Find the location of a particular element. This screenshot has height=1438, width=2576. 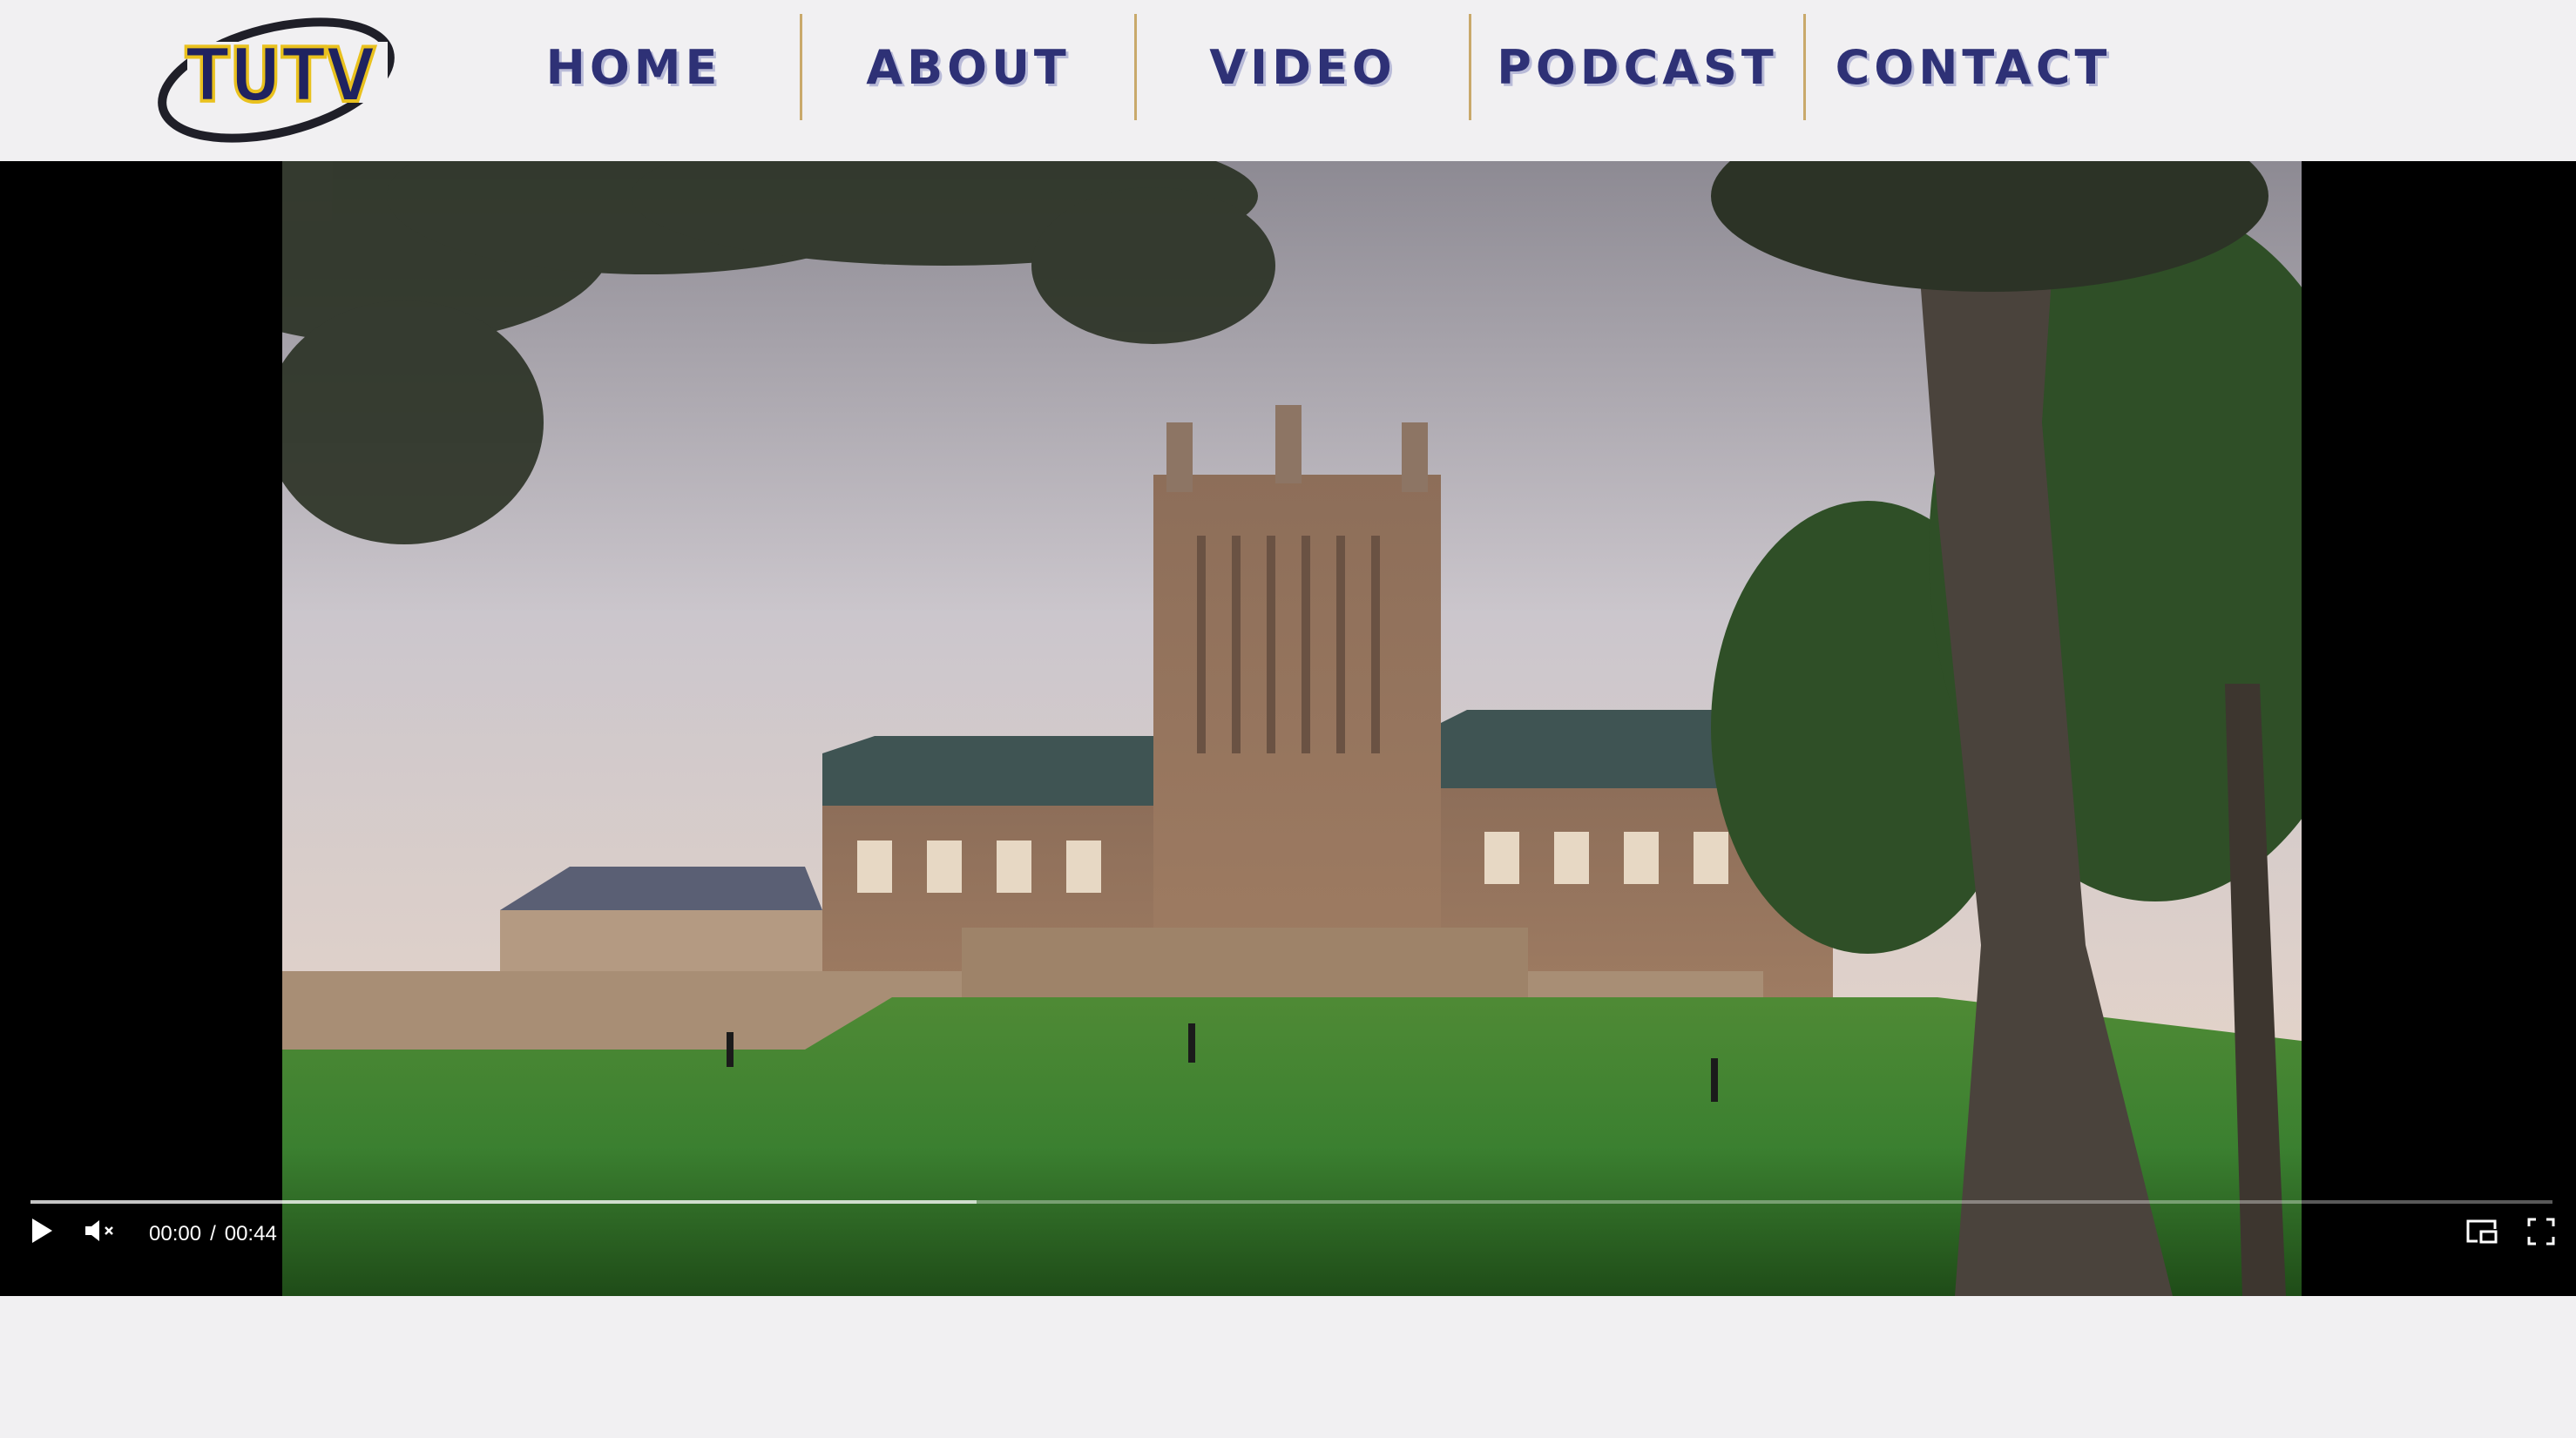

nav-home: HOME is located at coordinates (635, 67).